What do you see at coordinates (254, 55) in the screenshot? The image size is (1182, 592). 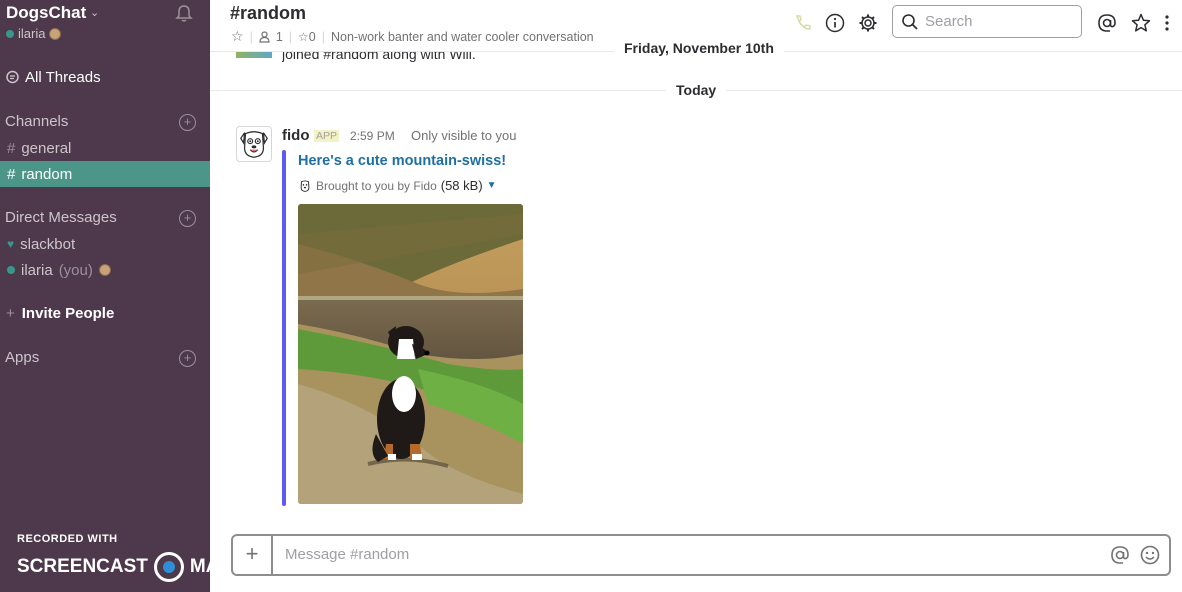 I see `partial-avatar` at bounding box center [254, 55].